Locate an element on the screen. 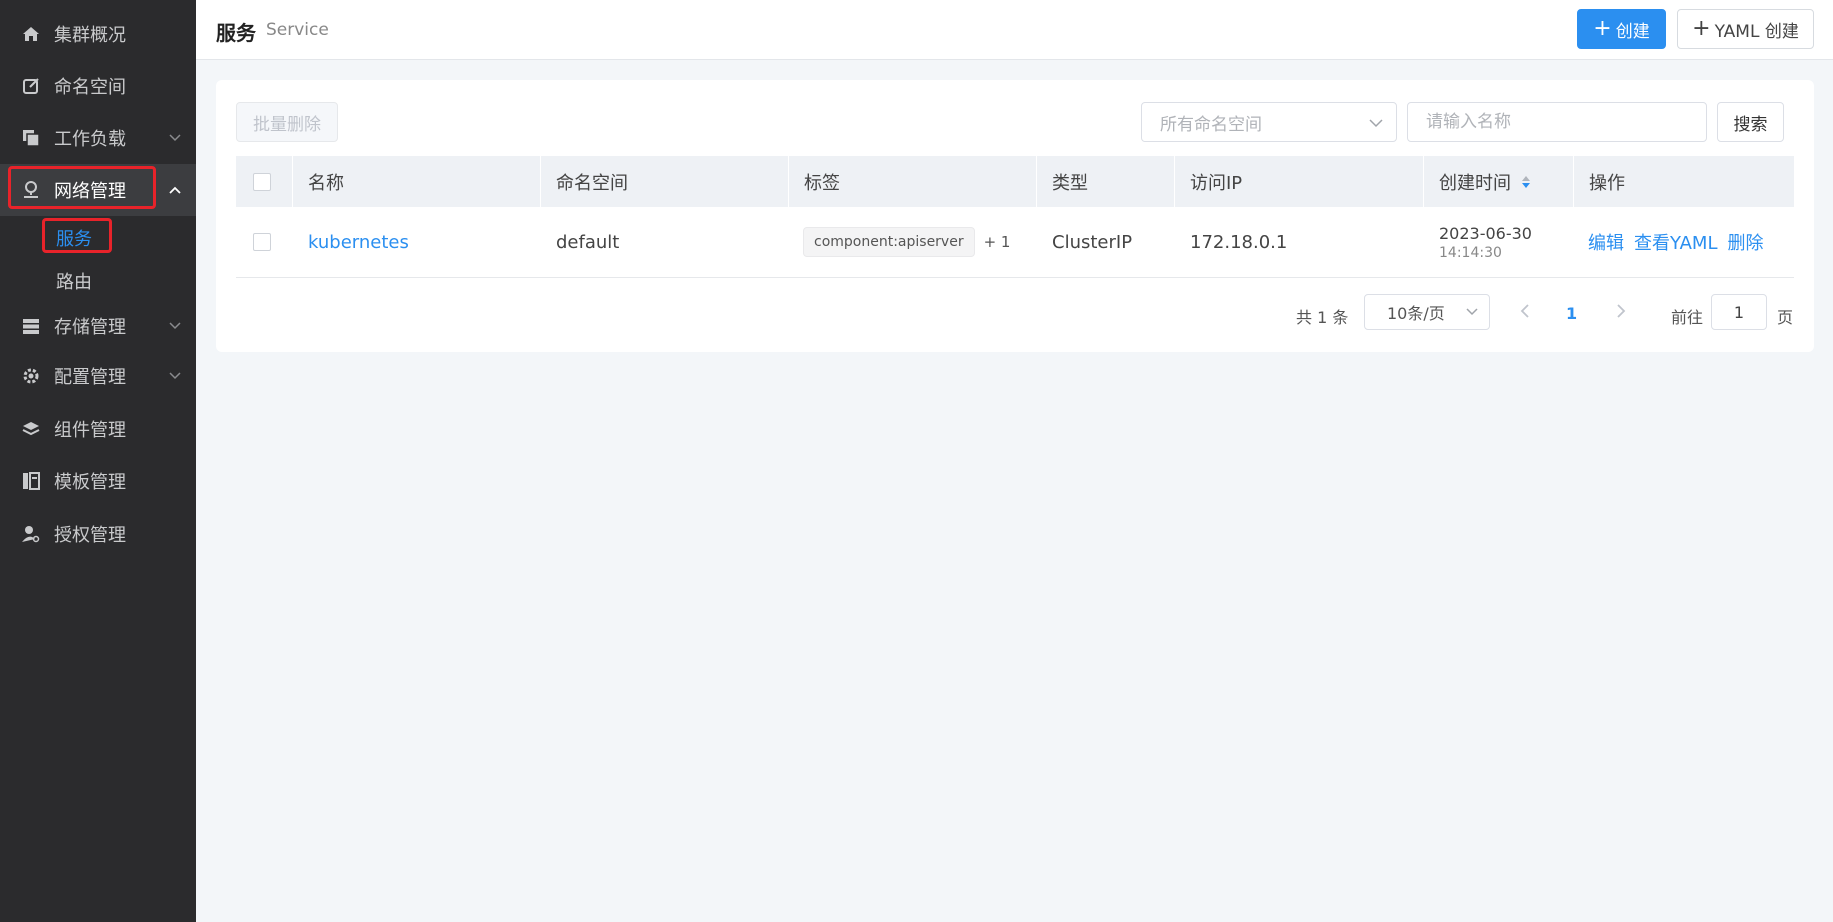 The height and width of the screenshot is (922, 1833). search-button: 搜索 is located at coordinates (1750, 122).